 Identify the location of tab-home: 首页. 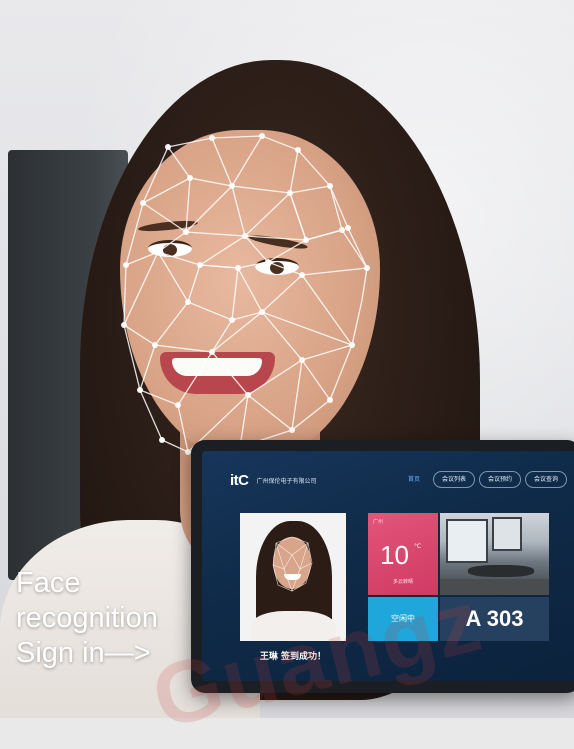
(414, 479).